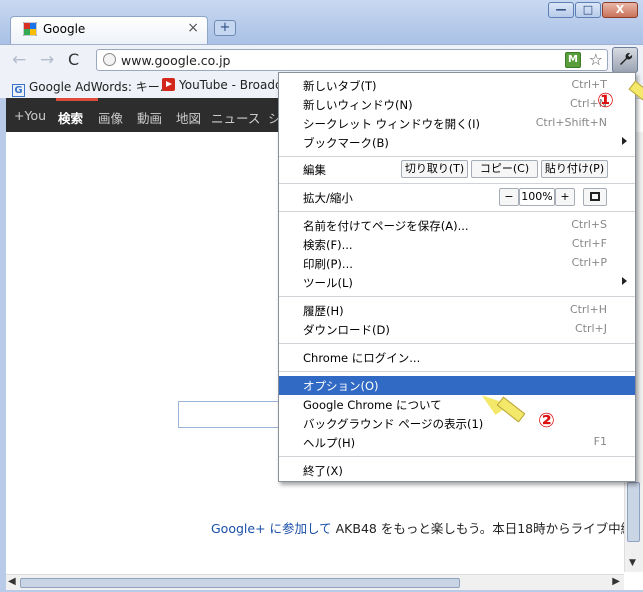  Describe the element at coordinates (509, 197) in the screenshot. I see `zoom-out-button: −` at that location.